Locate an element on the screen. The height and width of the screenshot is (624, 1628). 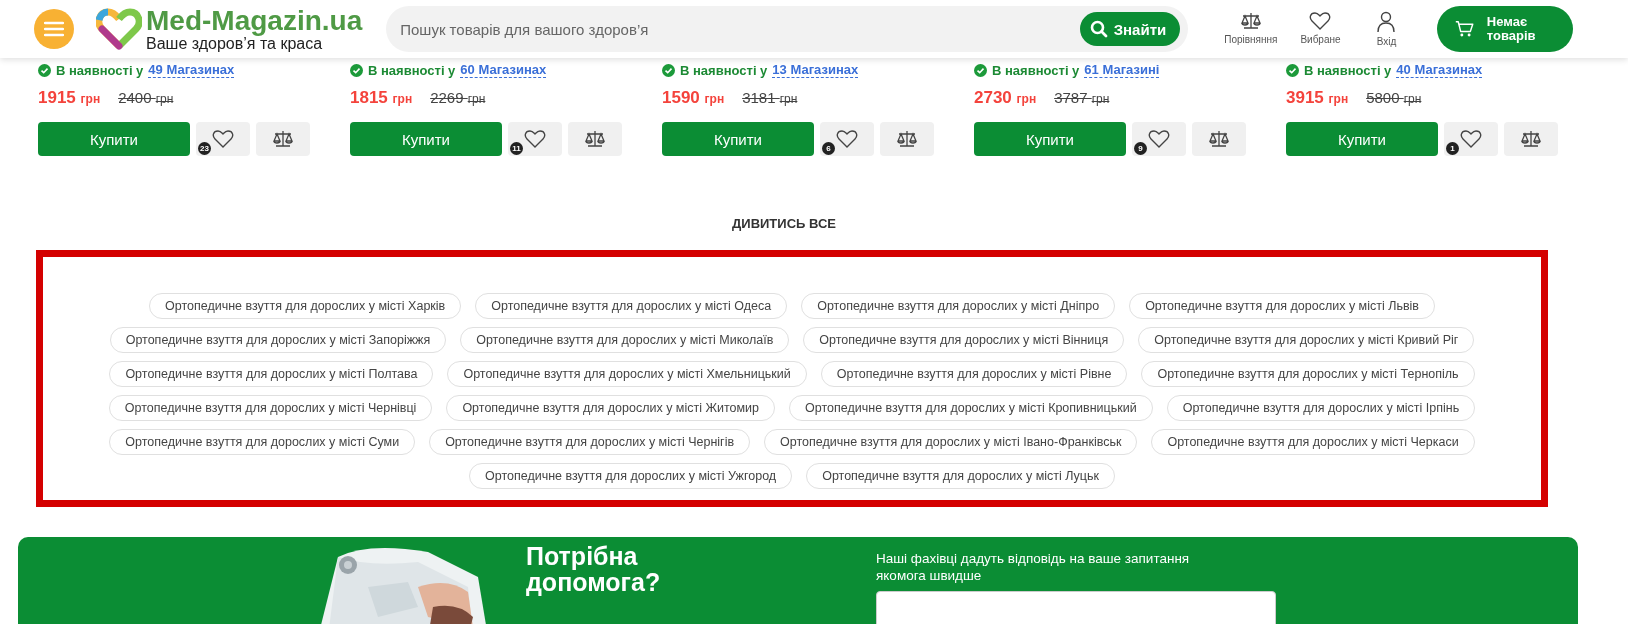
stores-link: 49 Магазинах is located at coordinates (191, 70).